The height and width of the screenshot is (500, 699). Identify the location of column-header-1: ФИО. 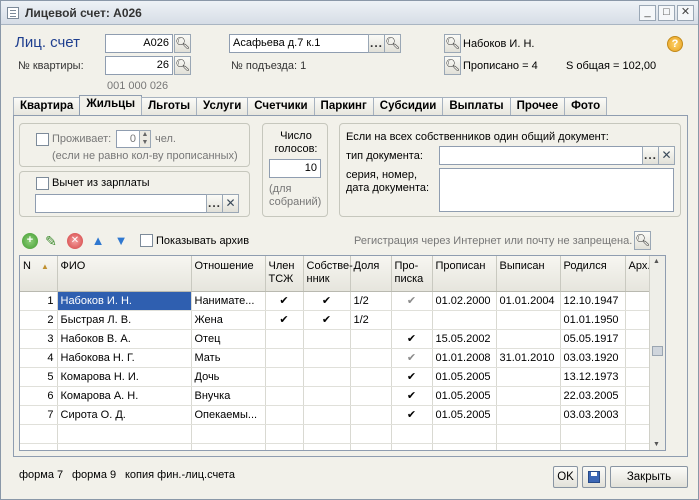
(124, 274).